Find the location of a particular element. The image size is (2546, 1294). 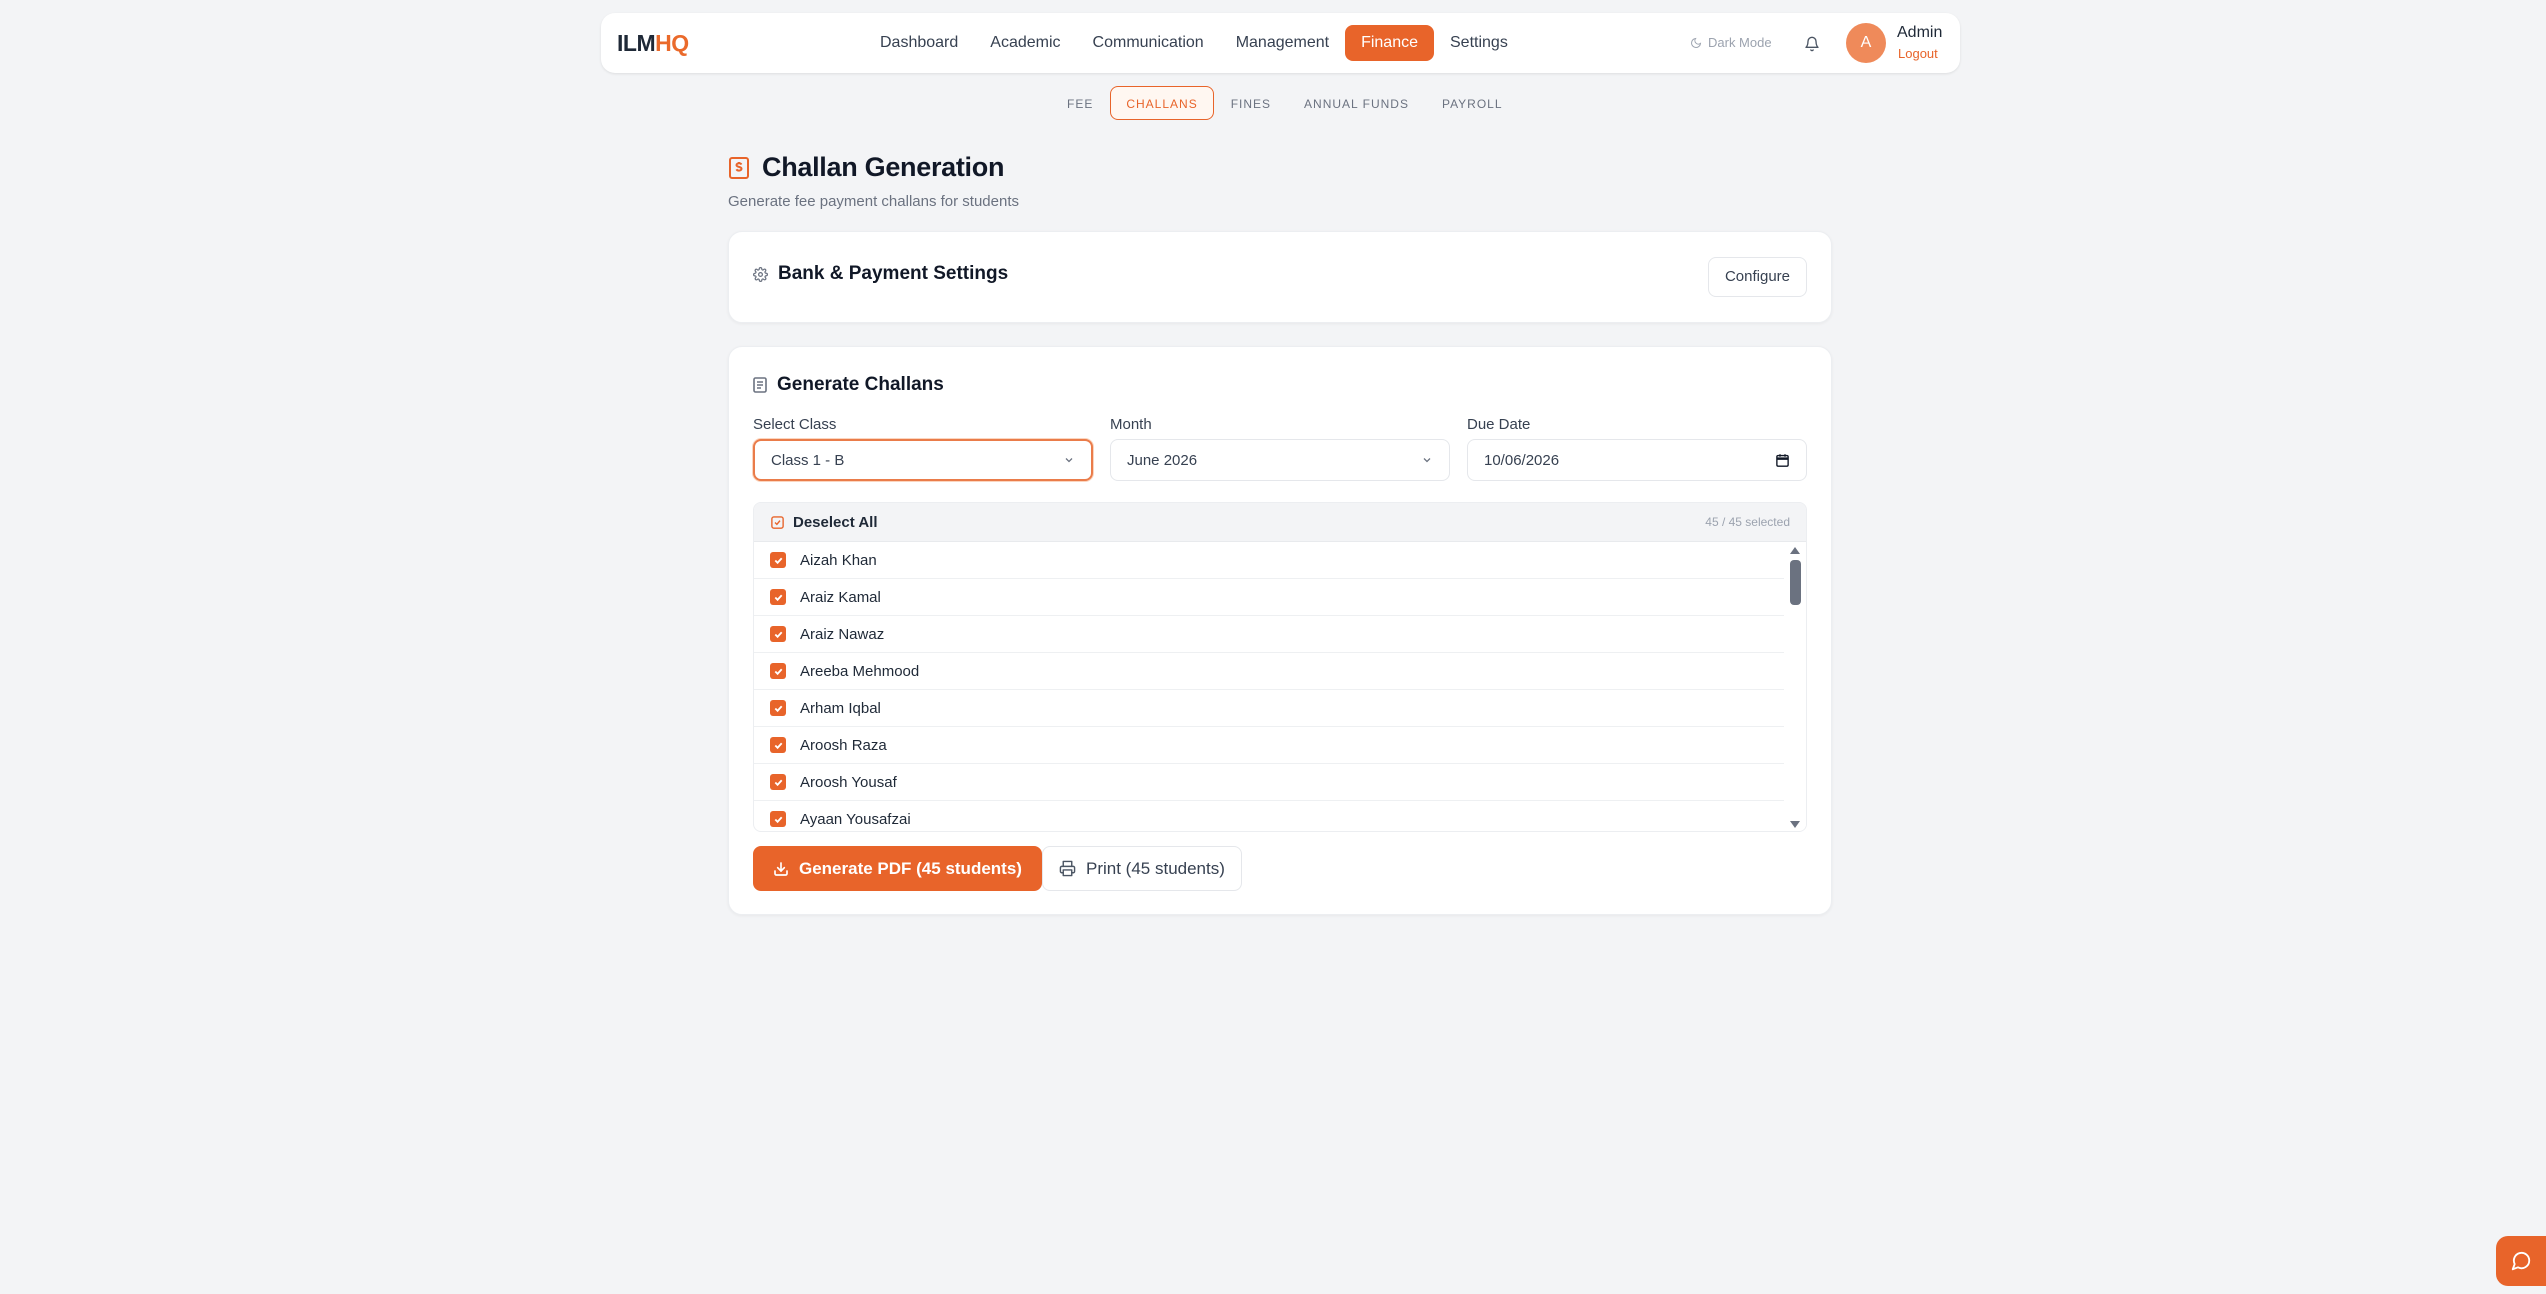

document-icon is located at coordinates (760, 385).